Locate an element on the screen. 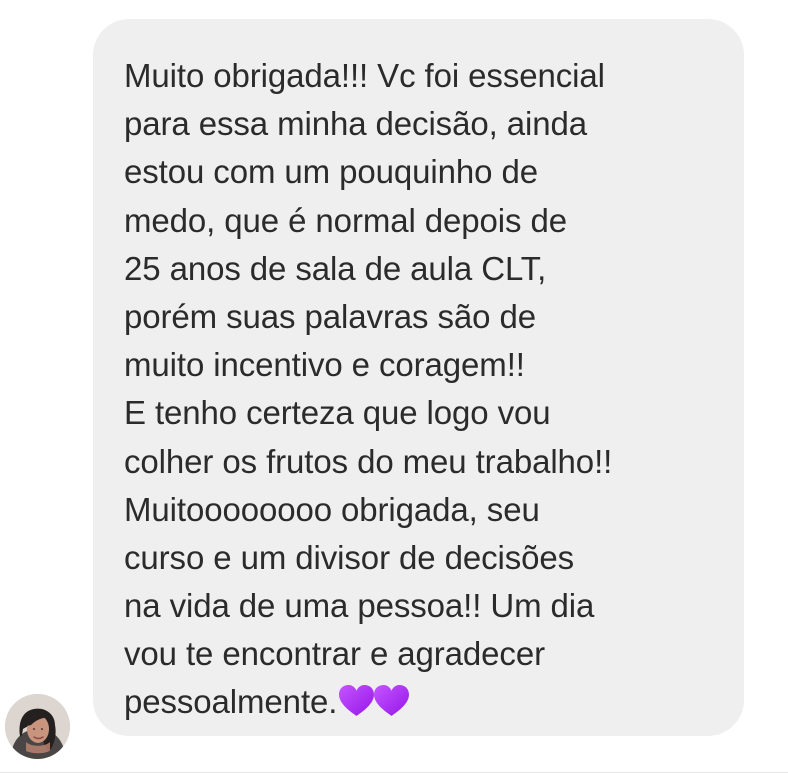 This screenshot has width=788, height=779. message-final-line: pessoalmente. is located at coordinates (423, 702).